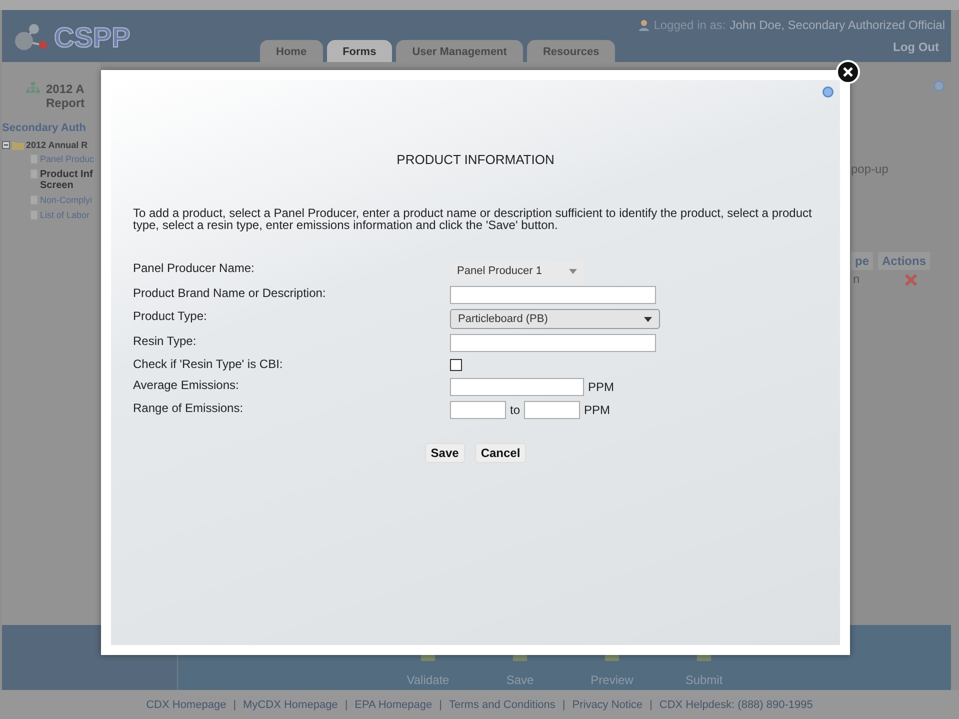 Image resolution: width=959 pixels, height=719 pixels. I want to click on producer-dropdown: Panel Producer 1, so click(517, 271).